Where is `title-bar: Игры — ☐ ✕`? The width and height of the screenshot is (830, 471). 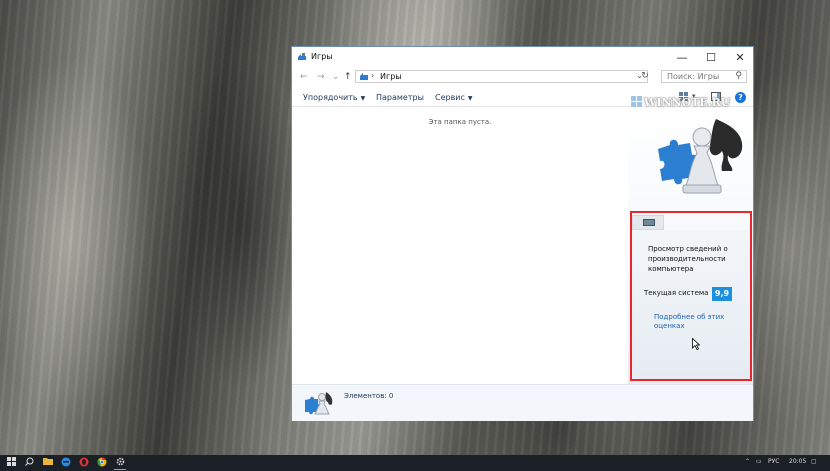 title-bar: Игры — ☐ ✕ is located at coordinates (522, 57).